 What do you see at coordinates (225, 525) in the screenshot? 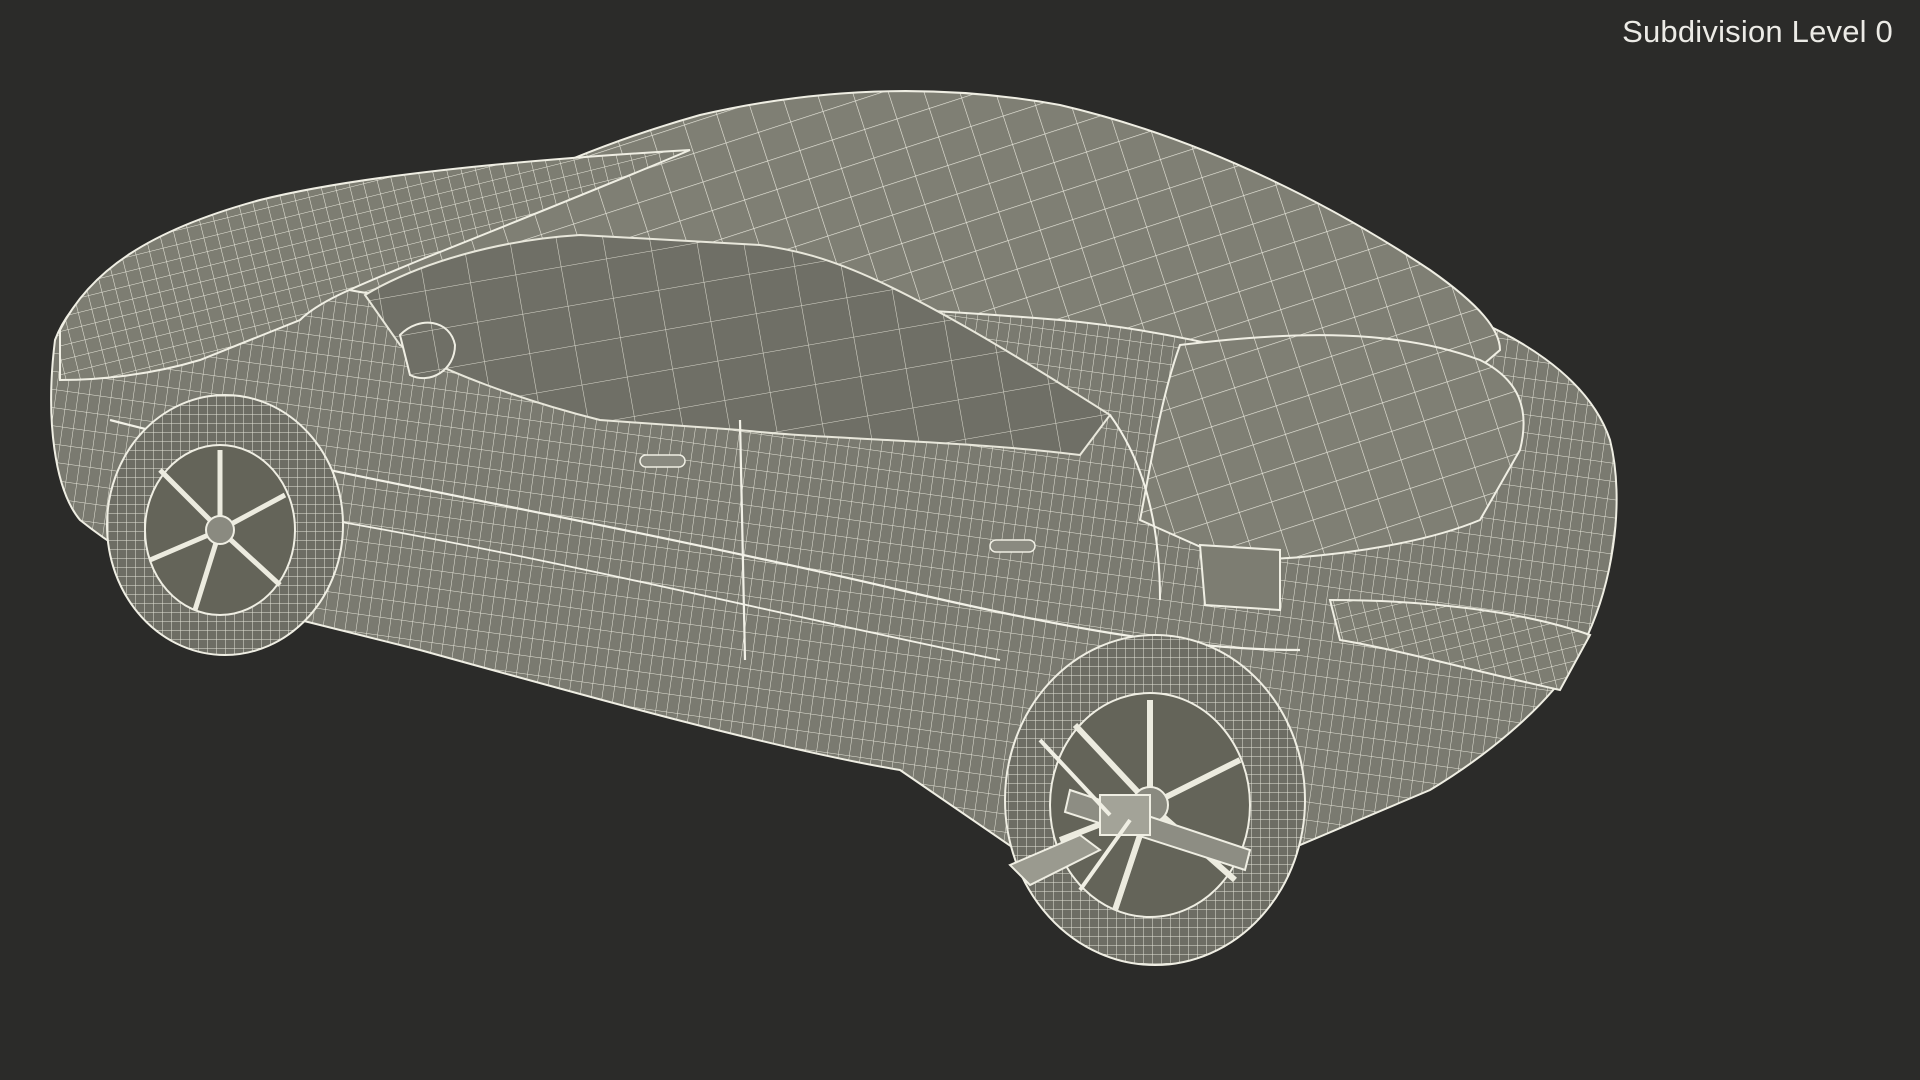
I see `front-wheel` at bounding box center [225, 525].